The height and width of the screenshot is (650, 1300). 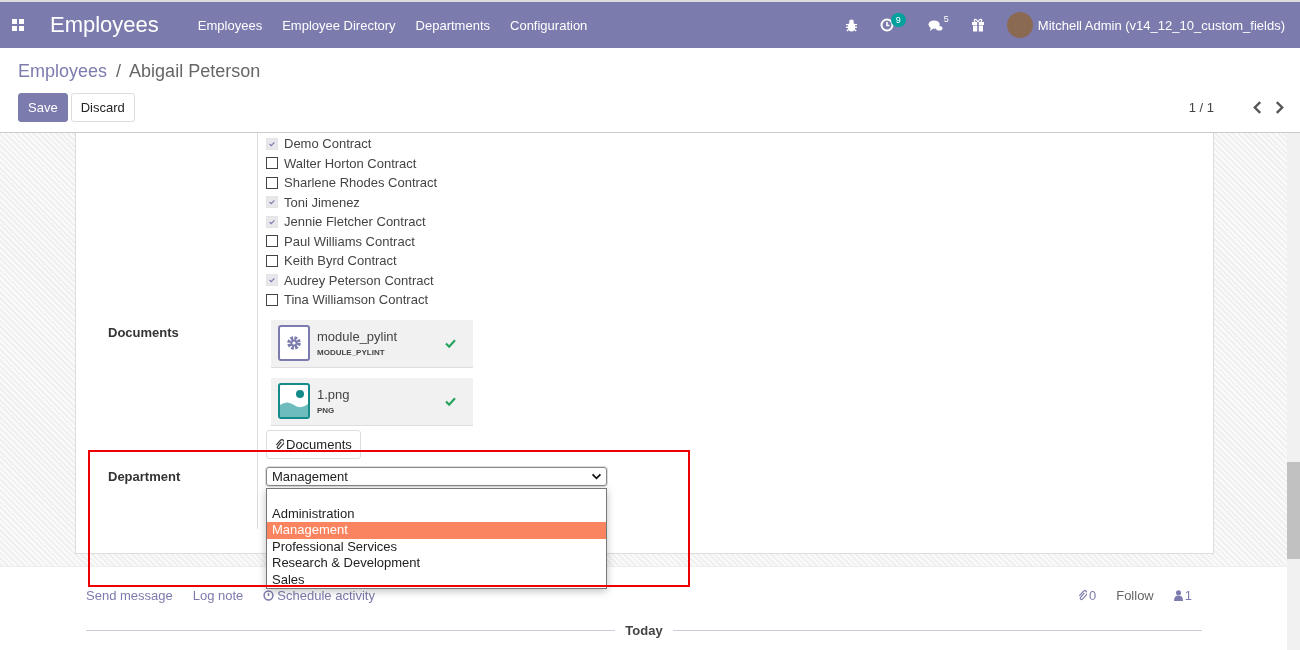 I want to click on checkbox-label: Sharlene Rhodes Contract, so click(x=361, y=183).